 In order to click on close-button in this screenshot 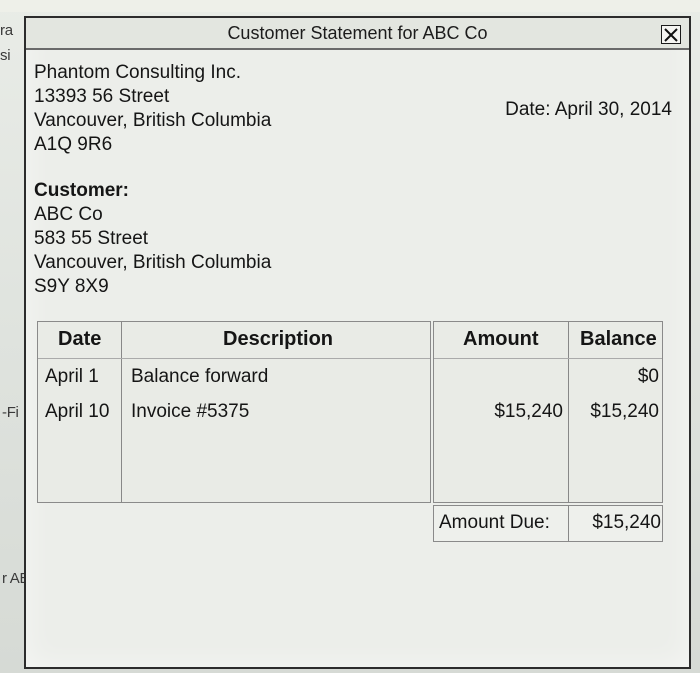, I will do `click(671, 34)`.